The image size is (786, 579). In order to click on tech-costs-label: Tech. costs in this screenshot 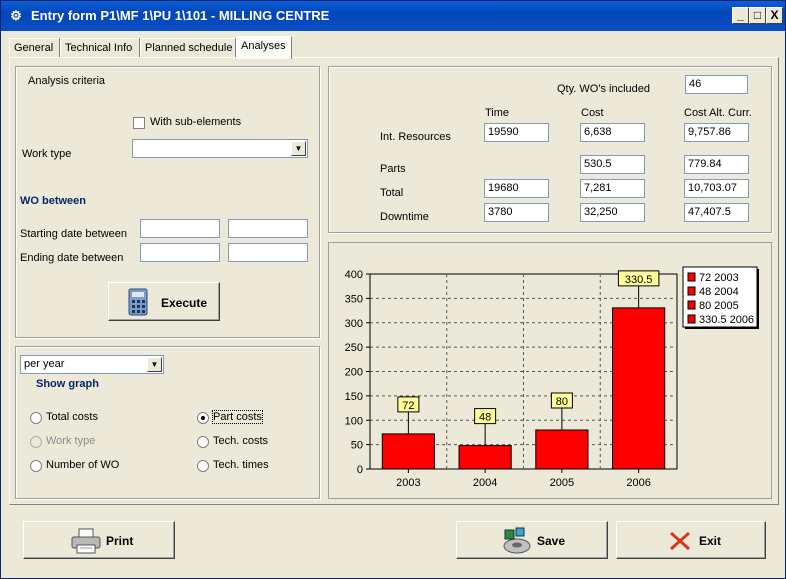, I will do `click(241, 441)`.